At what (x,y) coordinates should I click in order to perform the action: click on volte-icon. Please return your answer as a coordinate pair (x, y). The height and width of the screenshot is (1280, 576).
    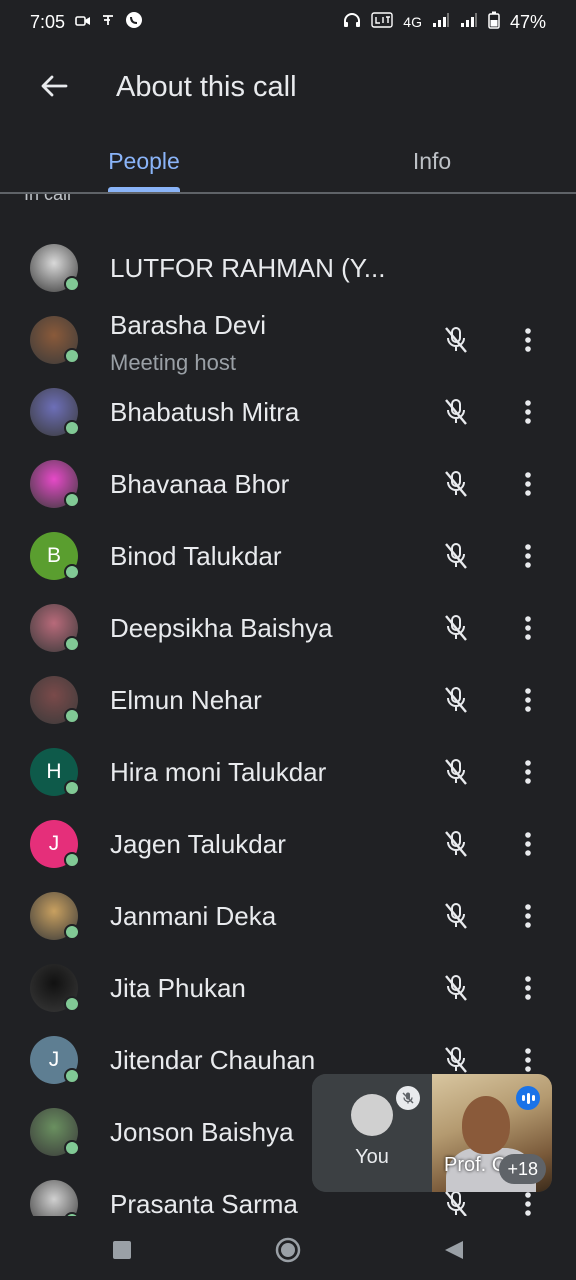
    Looking at the image, I should click on (382, 22).